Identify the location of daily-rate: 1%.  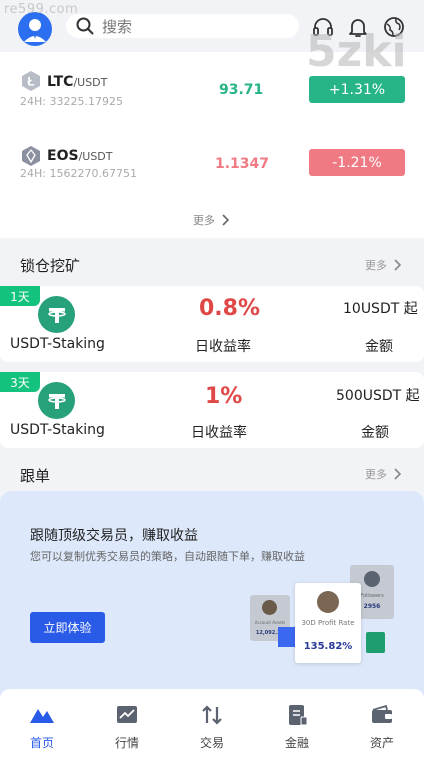
(224, 396).